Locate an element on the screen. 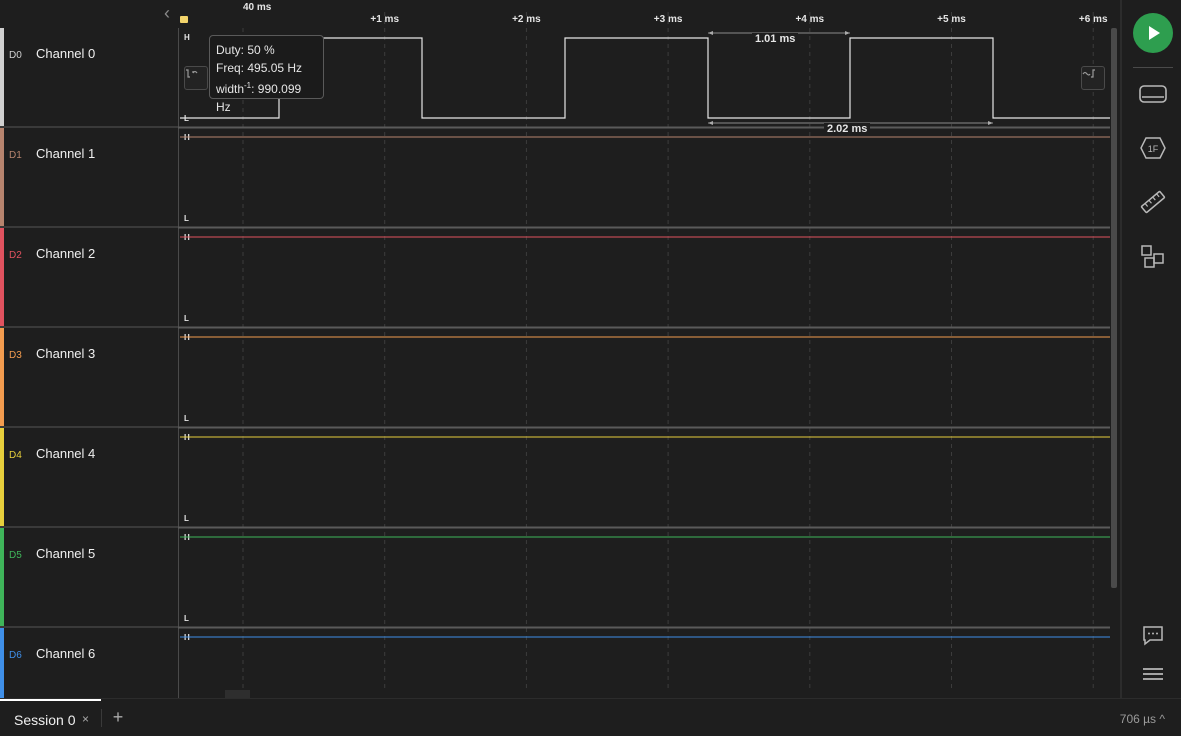 Image resolution: width=1181 pixels, height=736 pixels. channel-code: D5 is located at coordinates (15, 555).